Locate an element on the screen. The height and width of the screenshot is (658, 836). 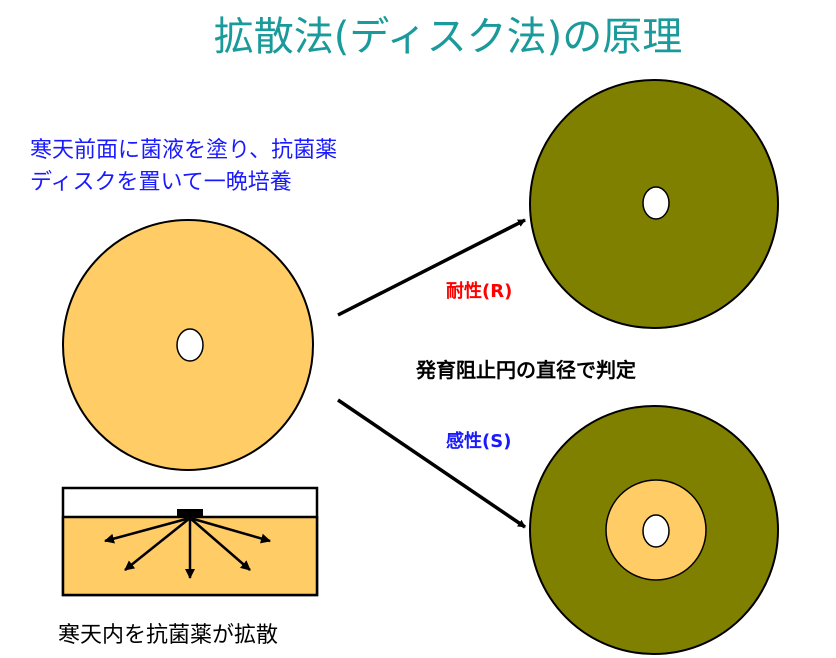
diffusion-caption: 寒天内を抗菌薬が拡散 is located at coordinates (168, 635).